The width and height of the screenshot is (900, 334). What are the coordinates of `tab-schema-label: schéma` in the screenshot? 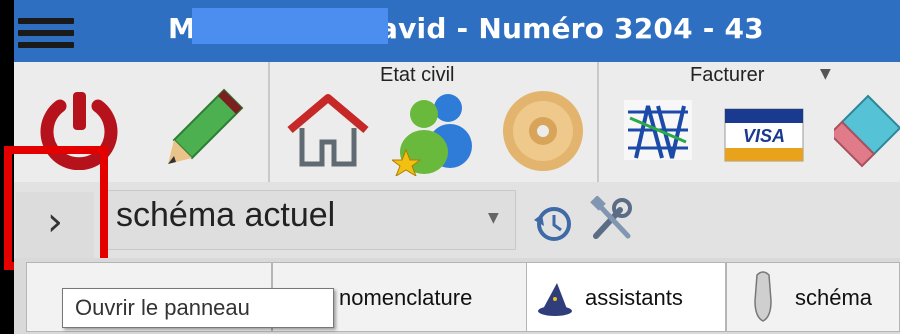 It's located at (834, 297).